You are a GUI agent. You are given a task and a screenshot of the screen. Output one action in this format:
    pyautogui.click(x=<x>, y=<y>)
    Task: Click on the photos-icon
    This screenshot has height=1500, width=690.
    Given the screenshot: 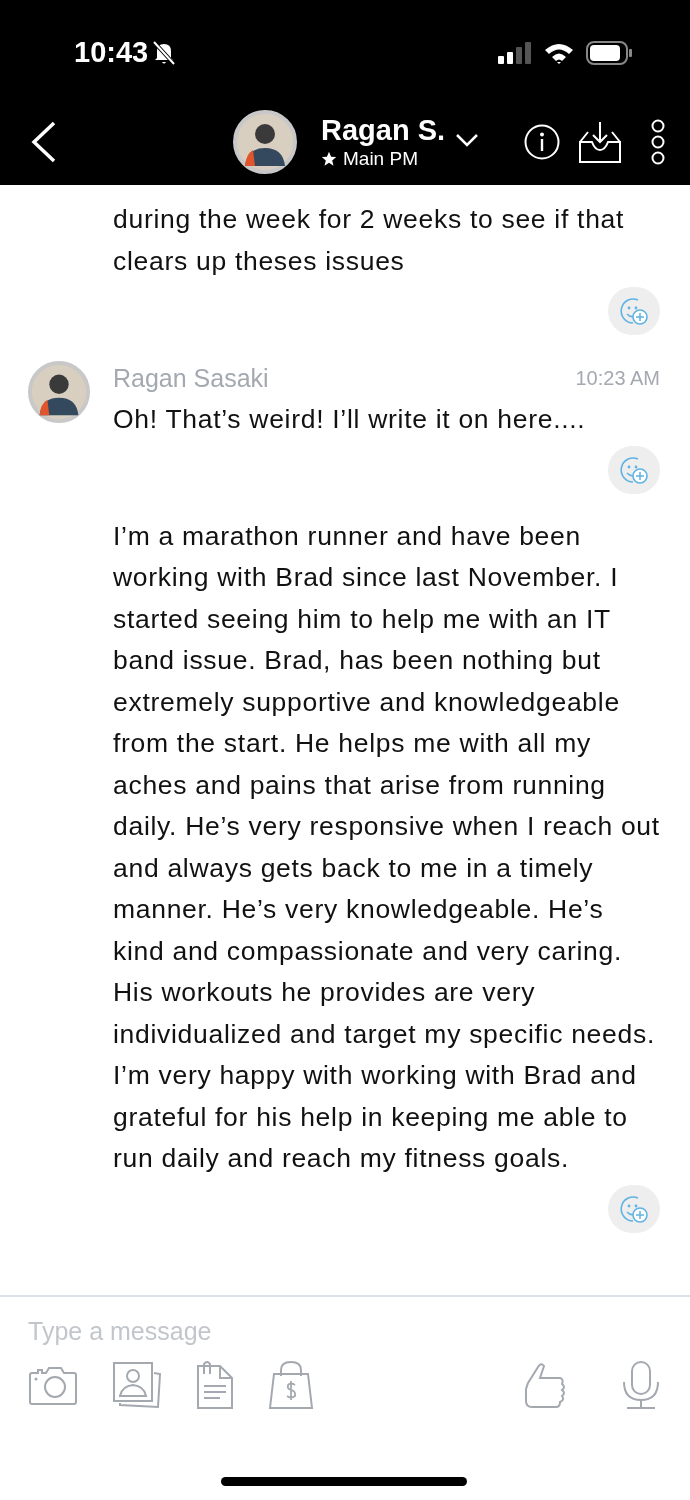 What is the action you would take?
    pyautogui.click(x=137, y=1385)
    